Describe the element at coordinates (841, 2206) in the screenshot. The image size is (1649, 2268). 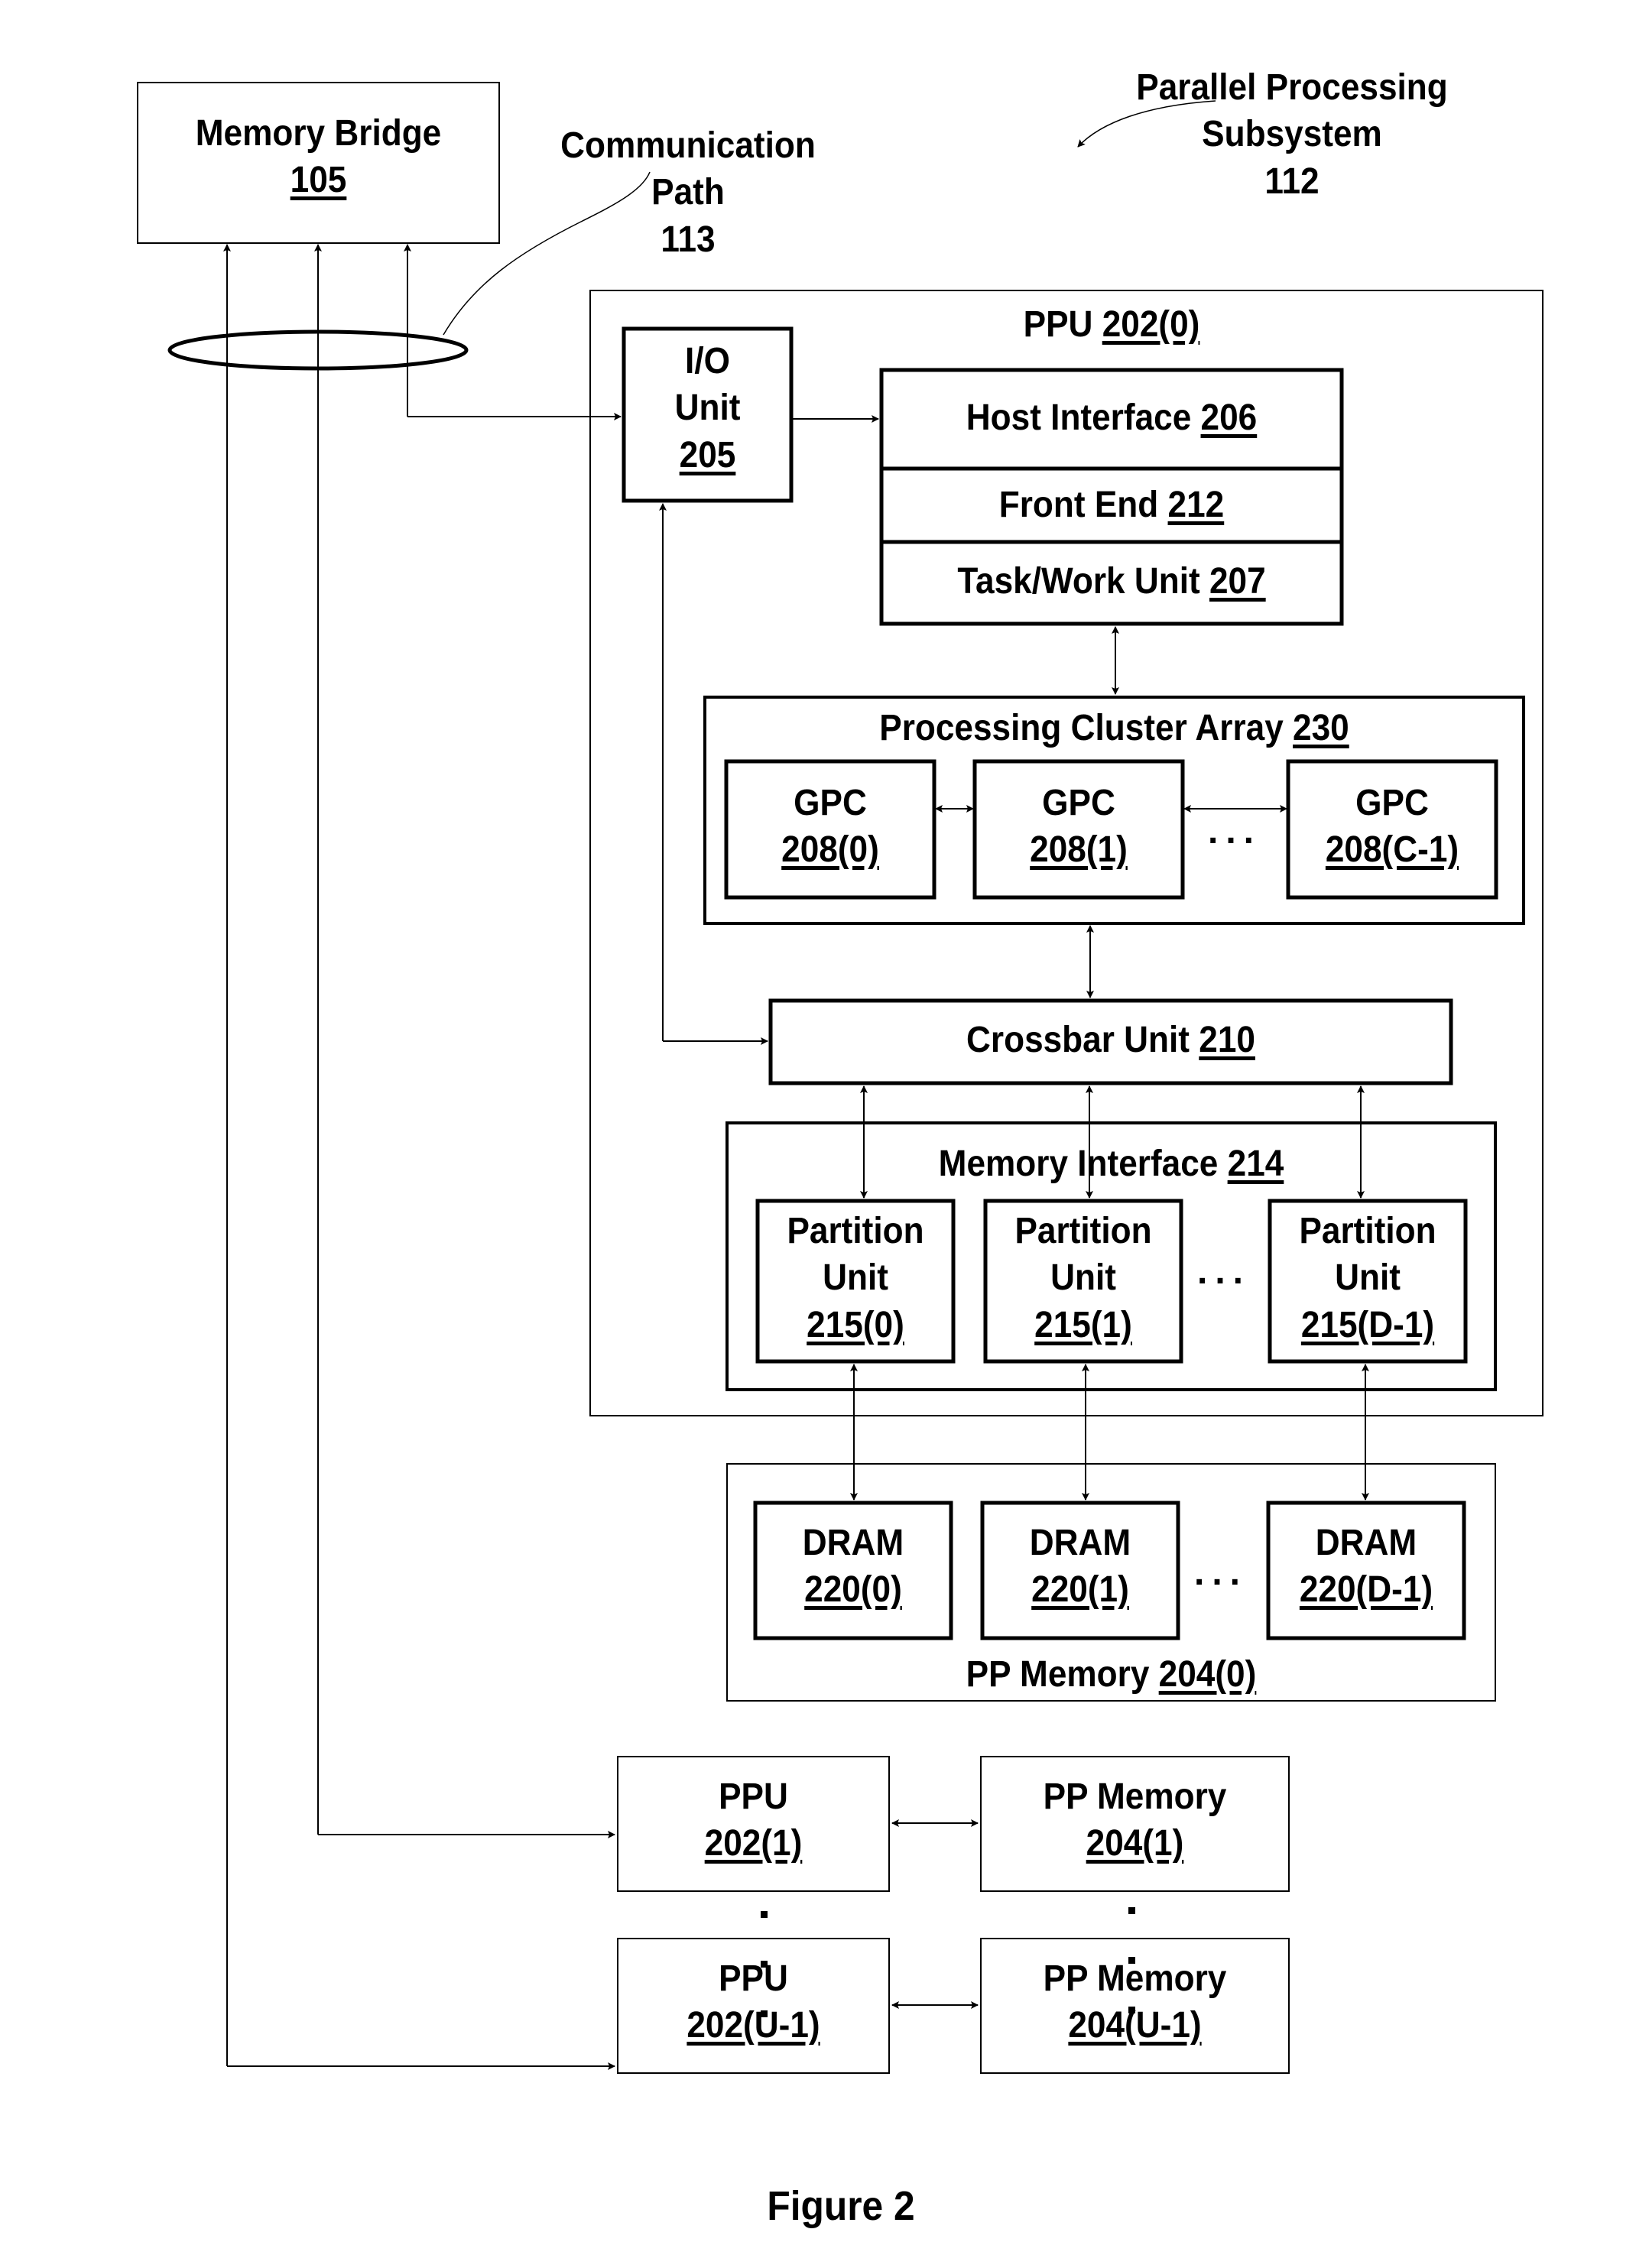
I see `figure-caption: Figure 2` at that location.